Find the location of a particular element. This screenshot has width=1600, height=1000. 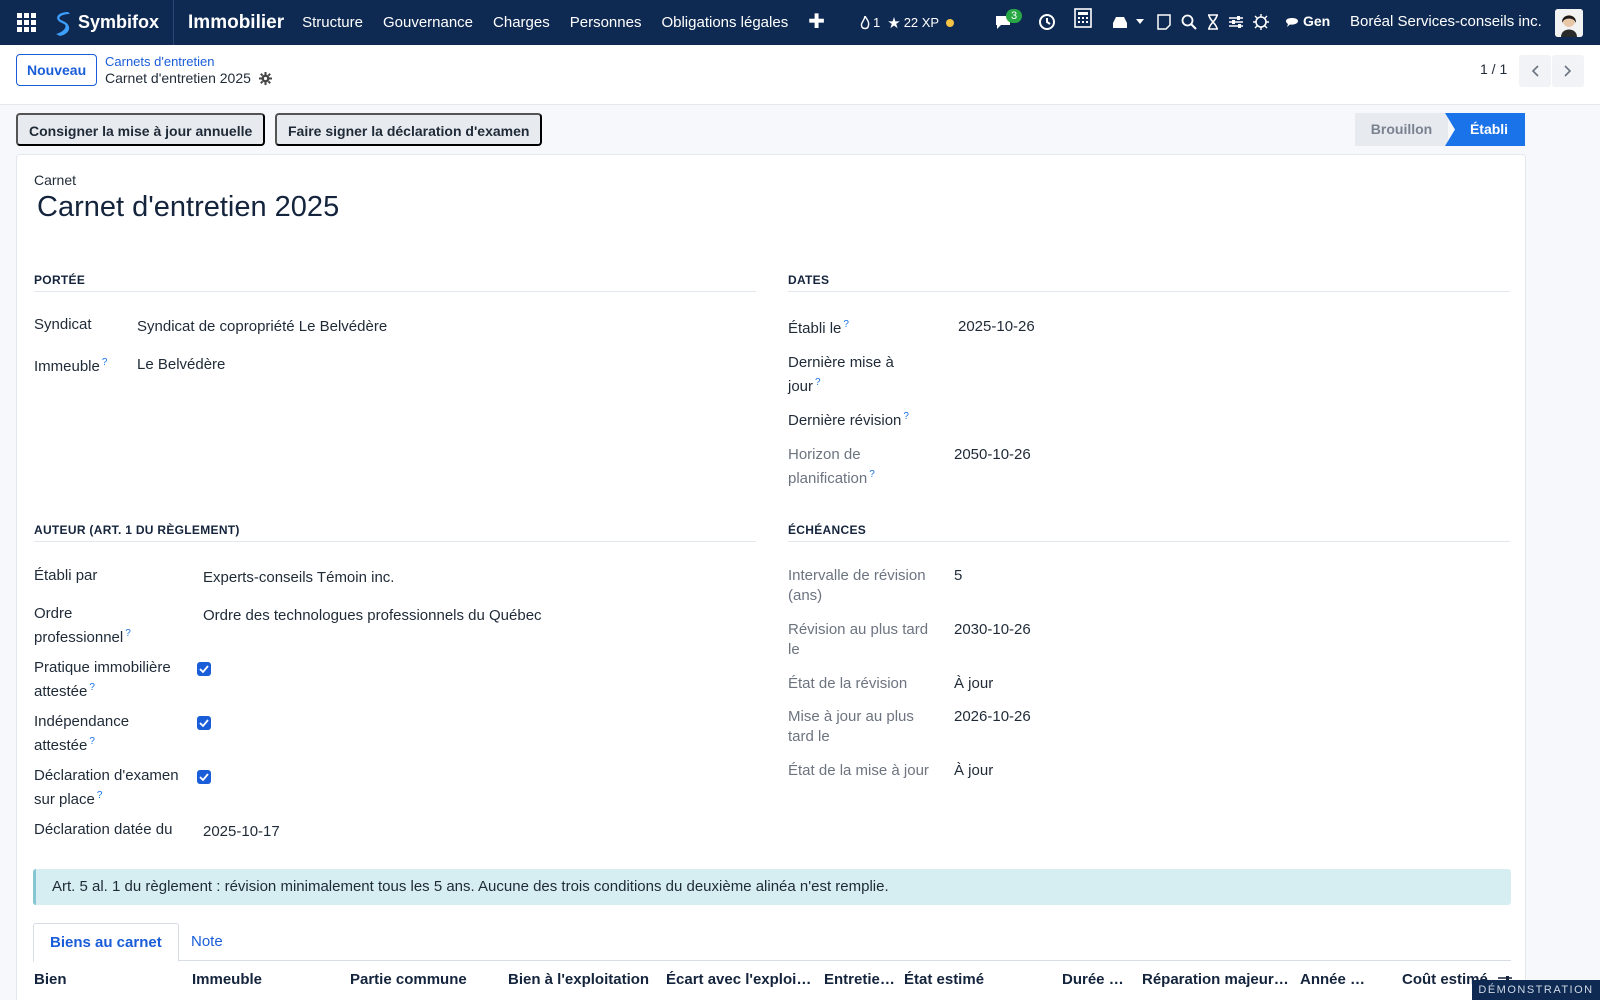

immeuble-field: Le Belvédère is located at coordinates (181, 365).